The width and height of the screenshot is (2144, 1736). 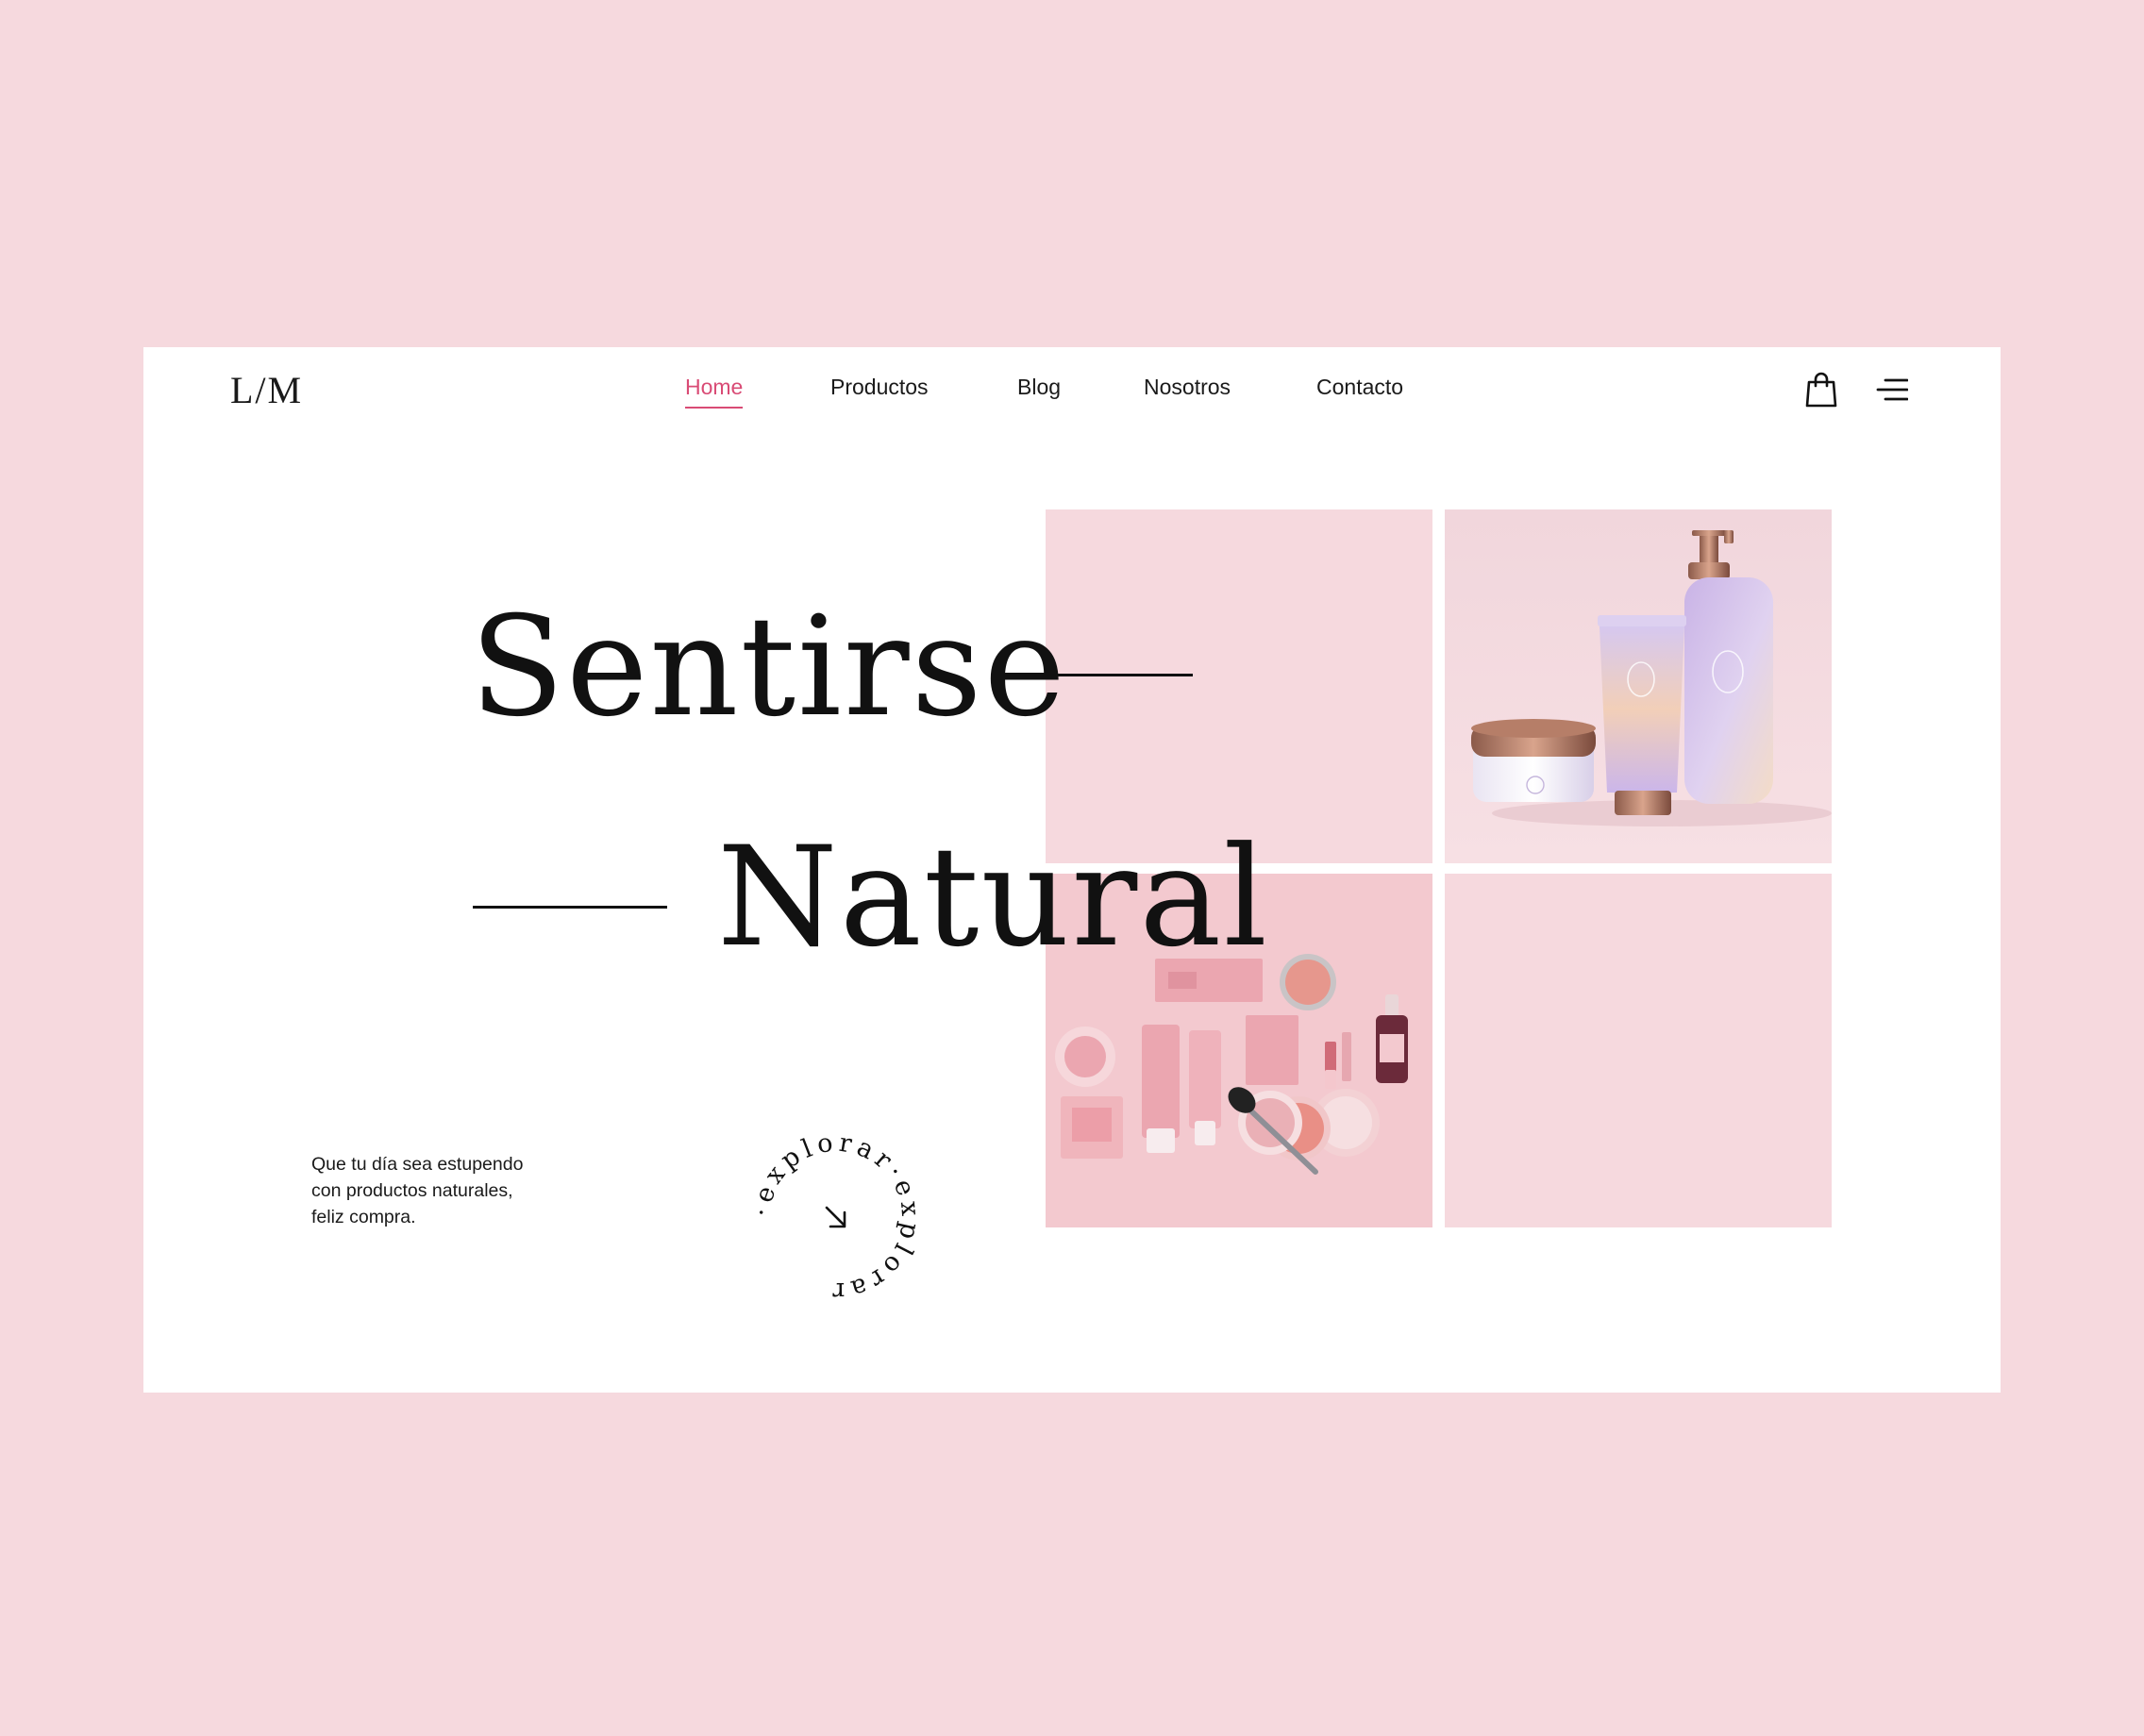 What do you see at coordinates (768, 667) in the screenshot?
I see `headline-line-1: Sentirse` at bounding box center [768, 667].